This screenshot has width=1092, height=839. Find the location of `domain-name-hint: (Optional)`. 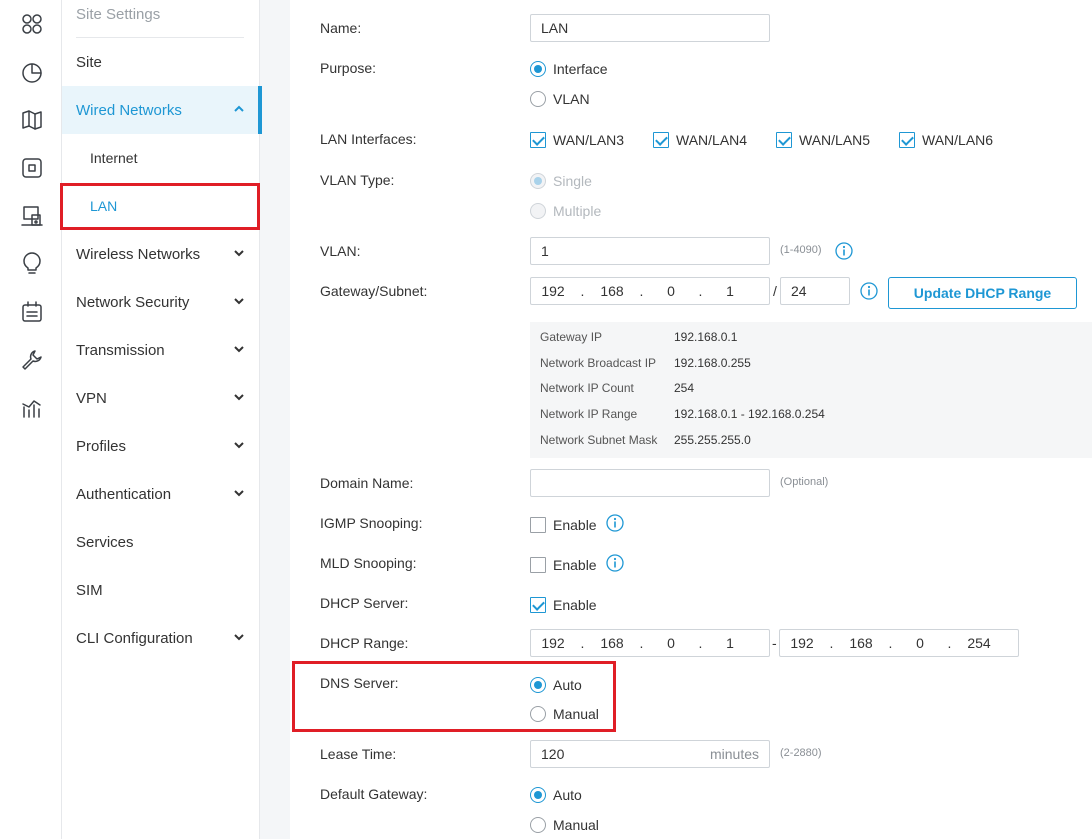

domain-name-hint: (Optional) is located at coordinates (804, 482).